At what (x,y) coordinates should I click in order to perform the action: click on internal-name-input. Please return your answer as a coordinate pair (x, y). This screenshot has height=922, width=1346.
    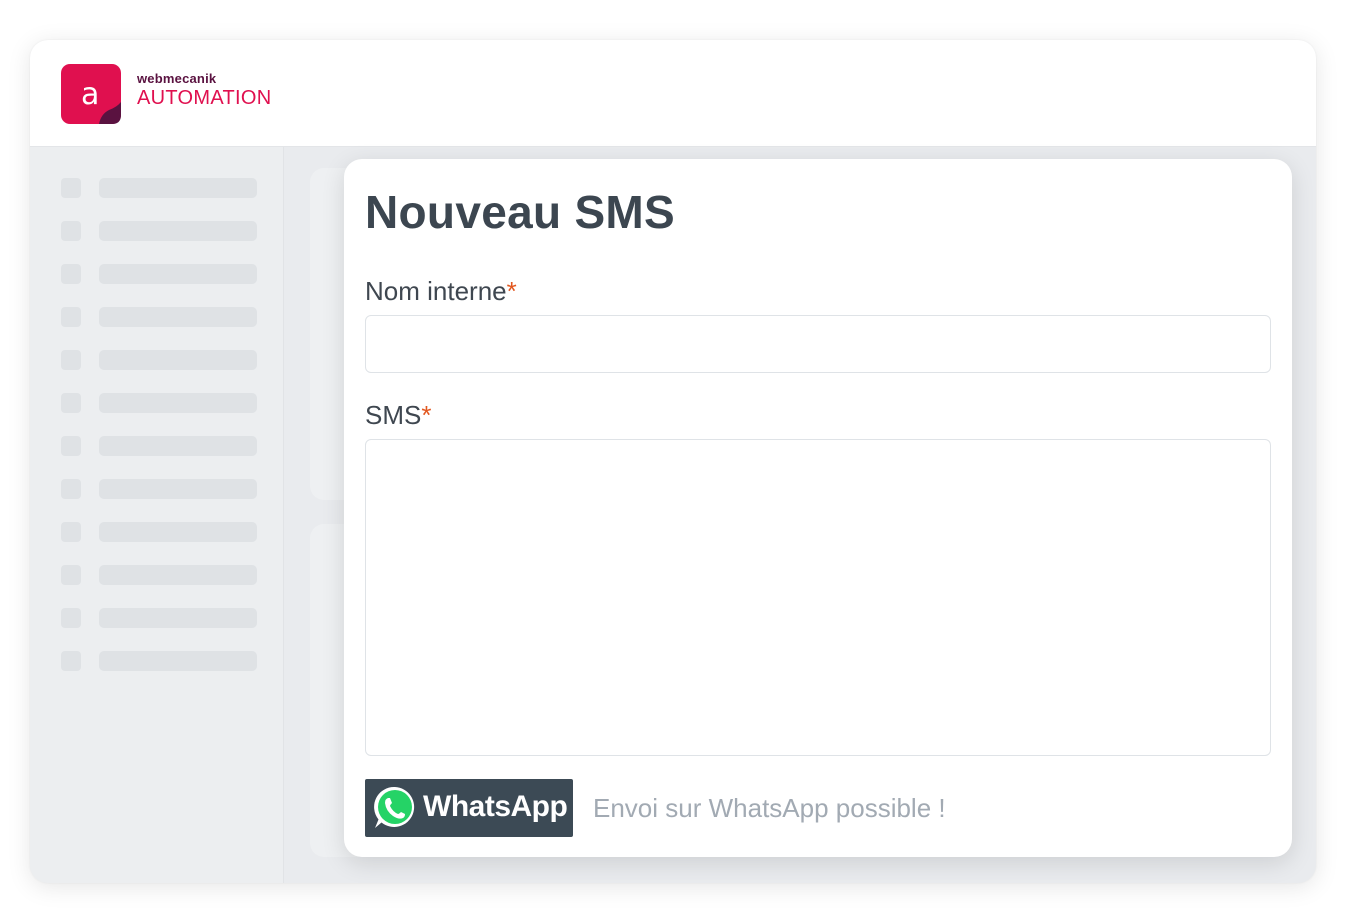
    Looking at the image, I should click on (818, 344).